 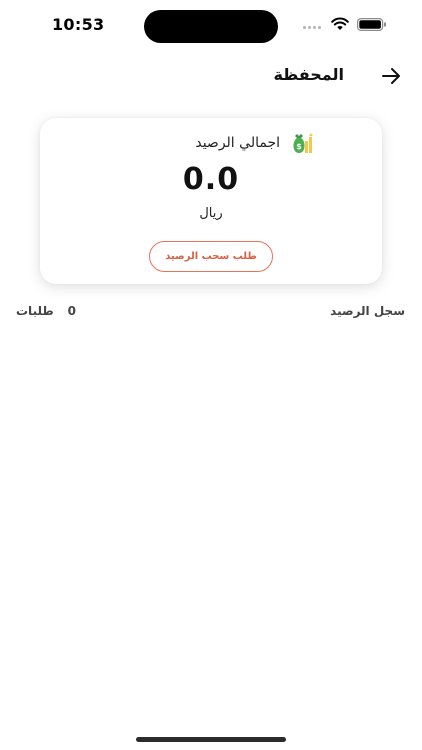 I want to click on home-indicator, so click(x=211, y=739).